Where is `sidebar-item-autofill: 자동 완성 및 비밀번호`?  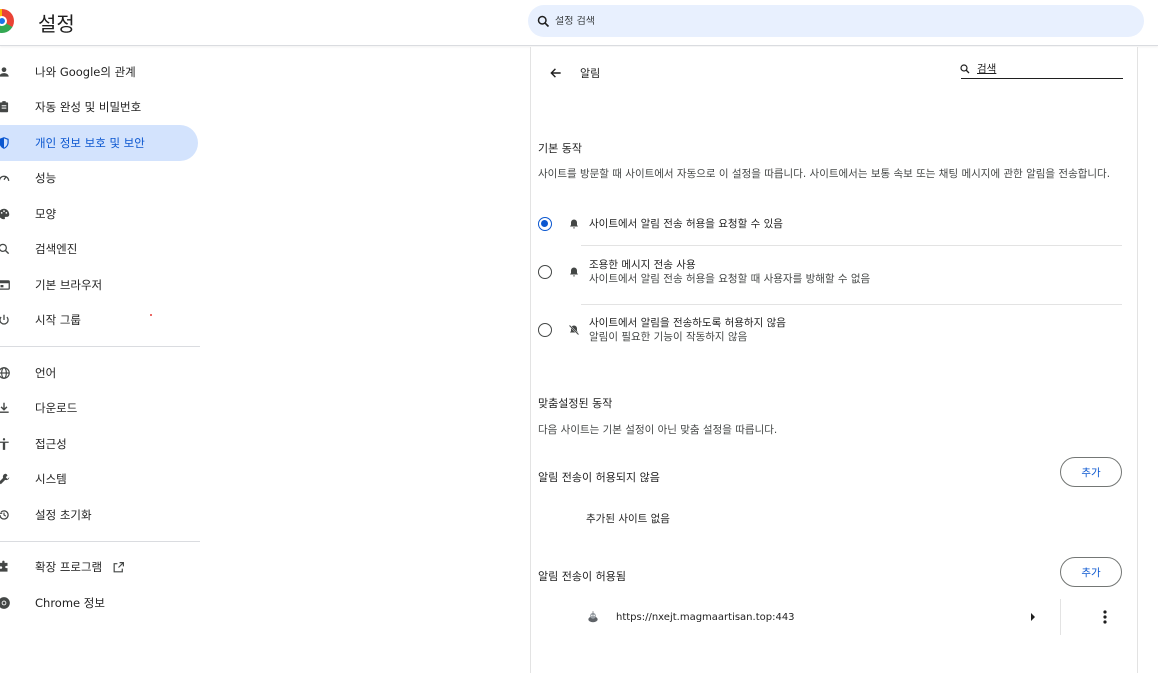 sidebar-item-autofill: 자동 완성 및 비밀번호 is located at coordinates (105, 108).